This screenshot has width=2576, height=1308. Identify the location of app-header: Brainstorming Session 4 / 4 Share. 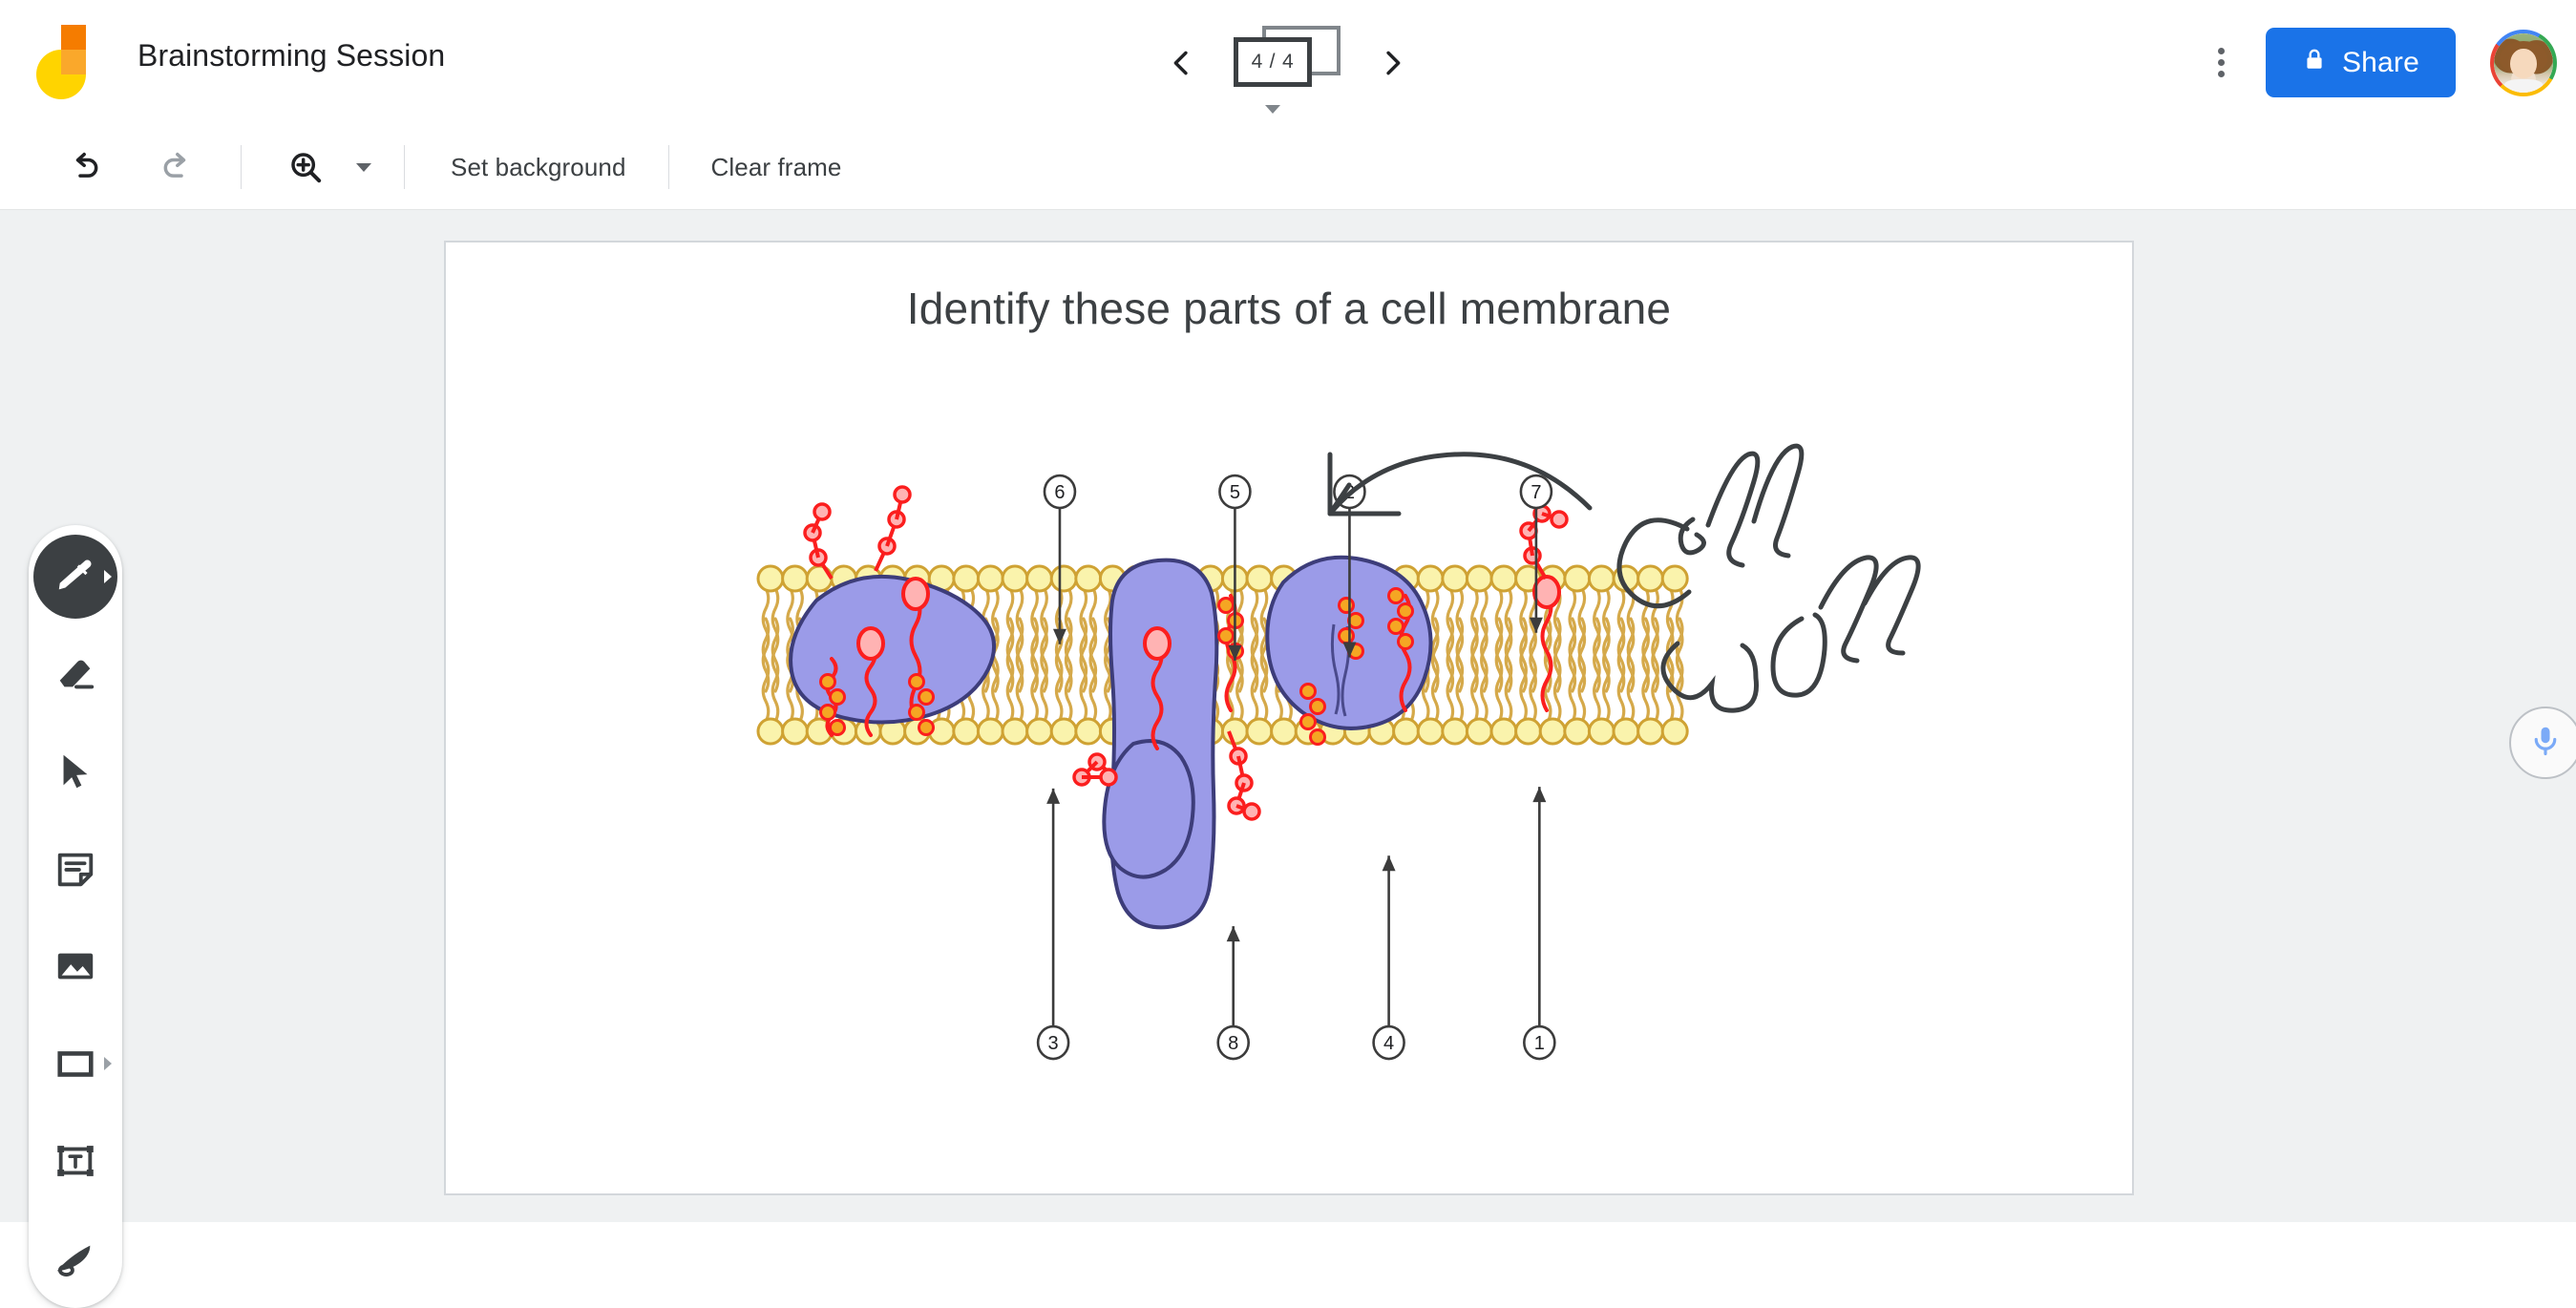
(1288, 62).